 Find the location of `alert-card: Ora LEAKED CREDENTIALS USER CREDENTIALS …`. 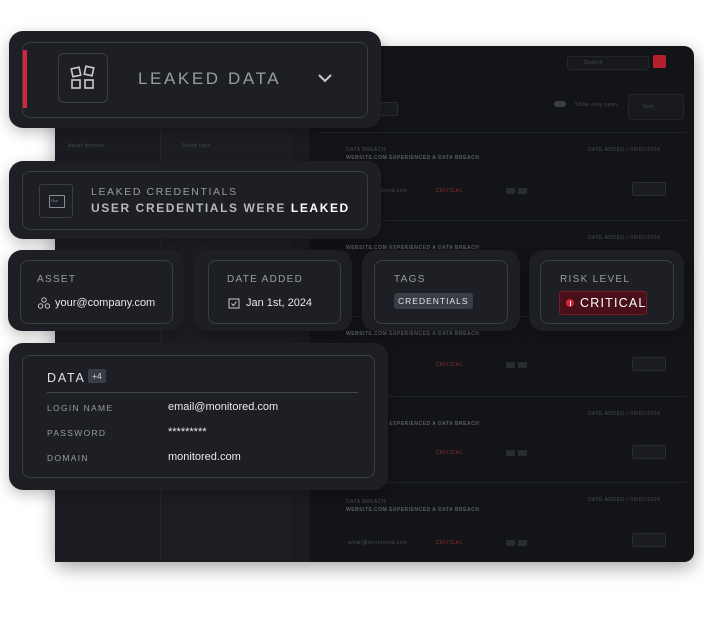

alert-card: Ora LEAKED CREDENTIALS USER CREDENTIALS … is located at coordinates (195, 200).